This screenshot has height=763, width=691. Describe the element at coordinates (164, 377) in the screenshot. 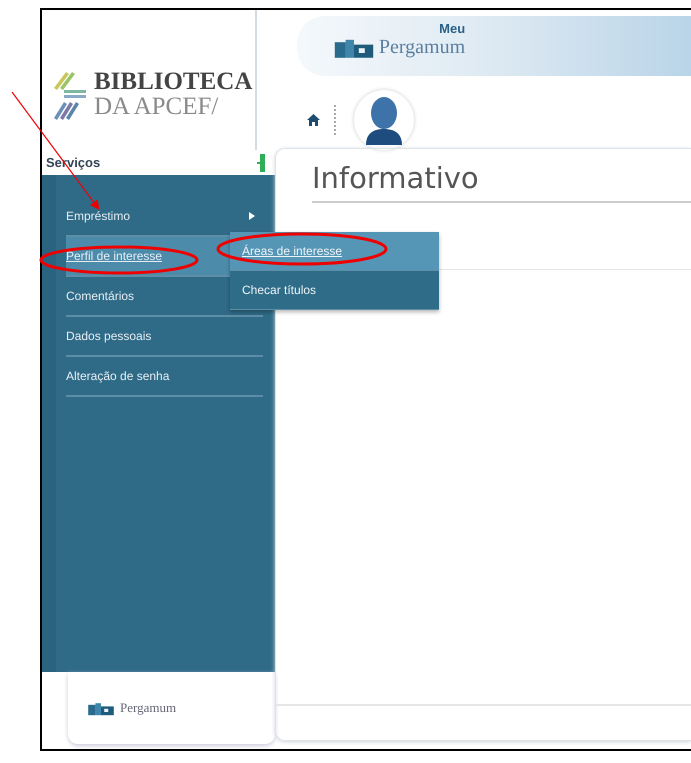

I see `menu-item: Alteração de senha` at that location.